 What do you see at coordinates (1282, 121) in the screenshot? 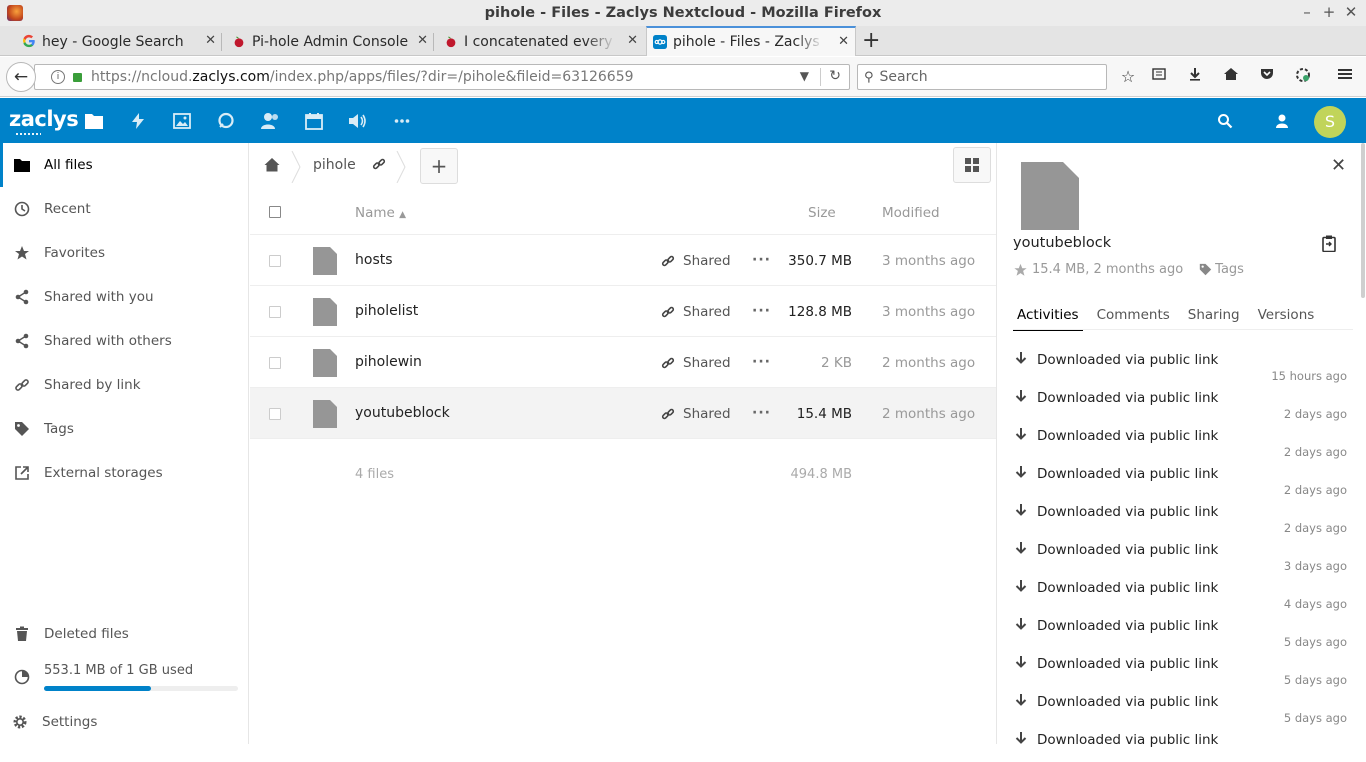
I see `contacts-menu-icon` at bounding box center [1282, 121].